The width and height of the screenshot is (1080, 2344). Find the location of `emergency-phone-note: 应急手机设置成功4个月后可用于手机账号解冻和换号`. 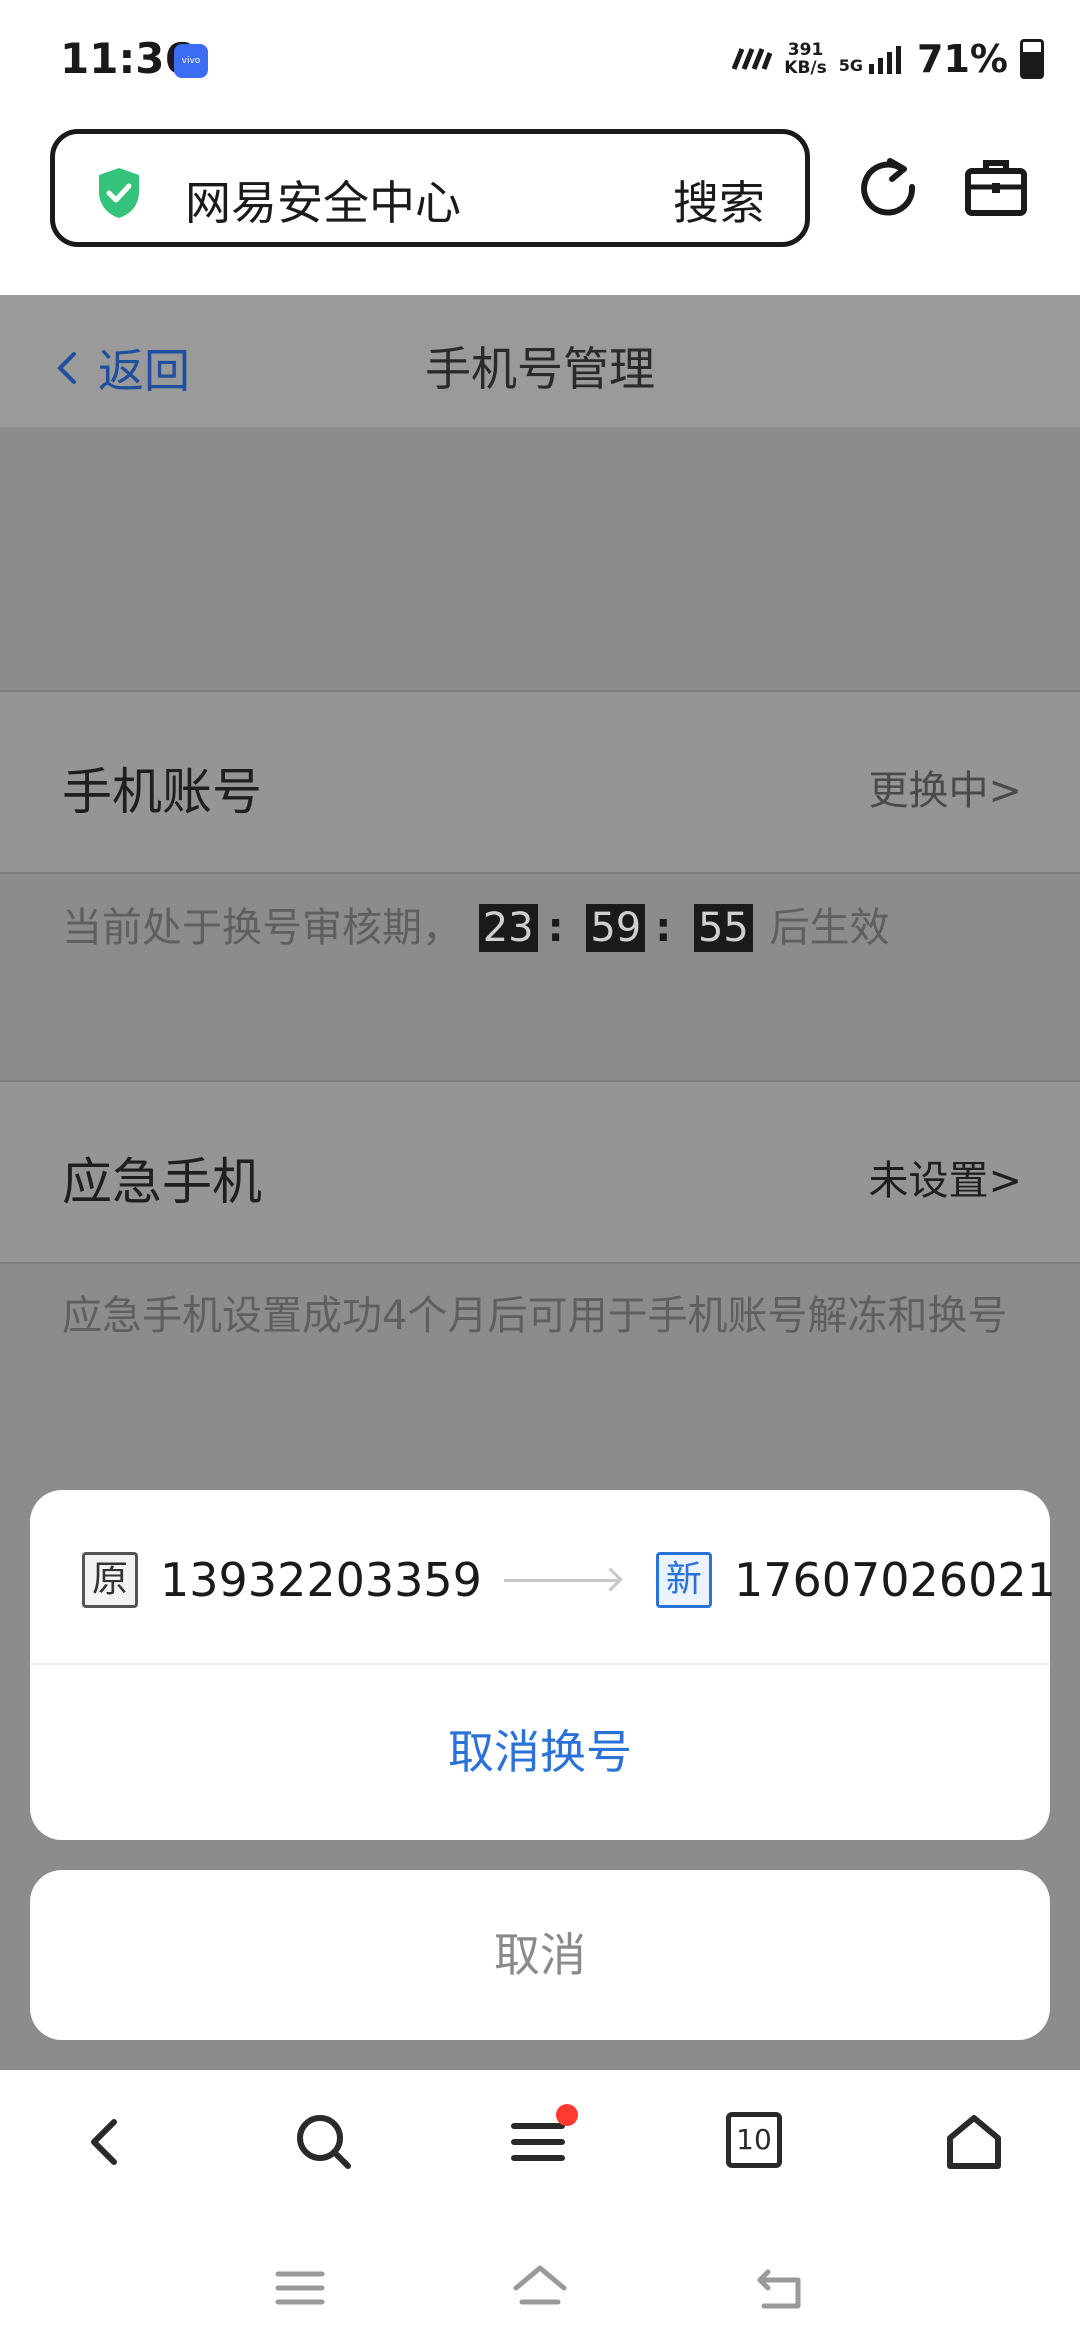

emergency-phone-note: 应急手机设置成功4个月后可用于手机账号解冻和换号 is located at coordinates (535, 1316).